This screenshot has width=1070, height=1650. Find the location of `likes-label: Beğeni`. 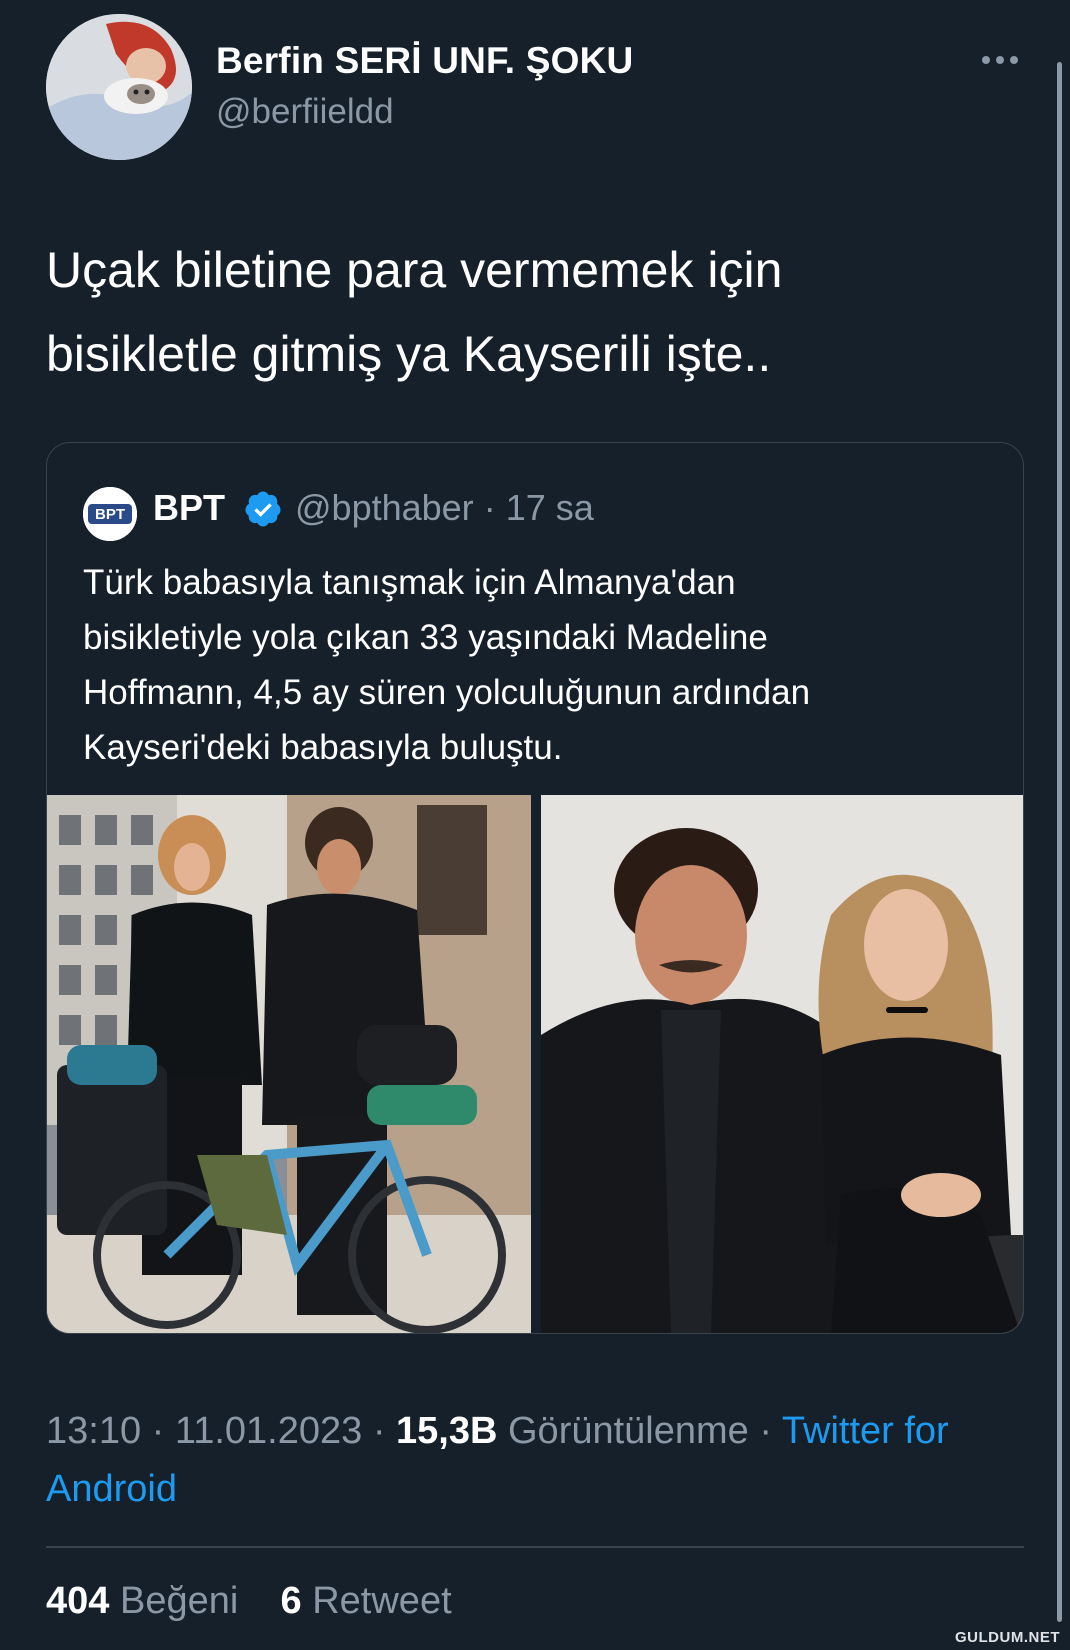

likes-label: Beğeni is located at coordinates (179, 1601).